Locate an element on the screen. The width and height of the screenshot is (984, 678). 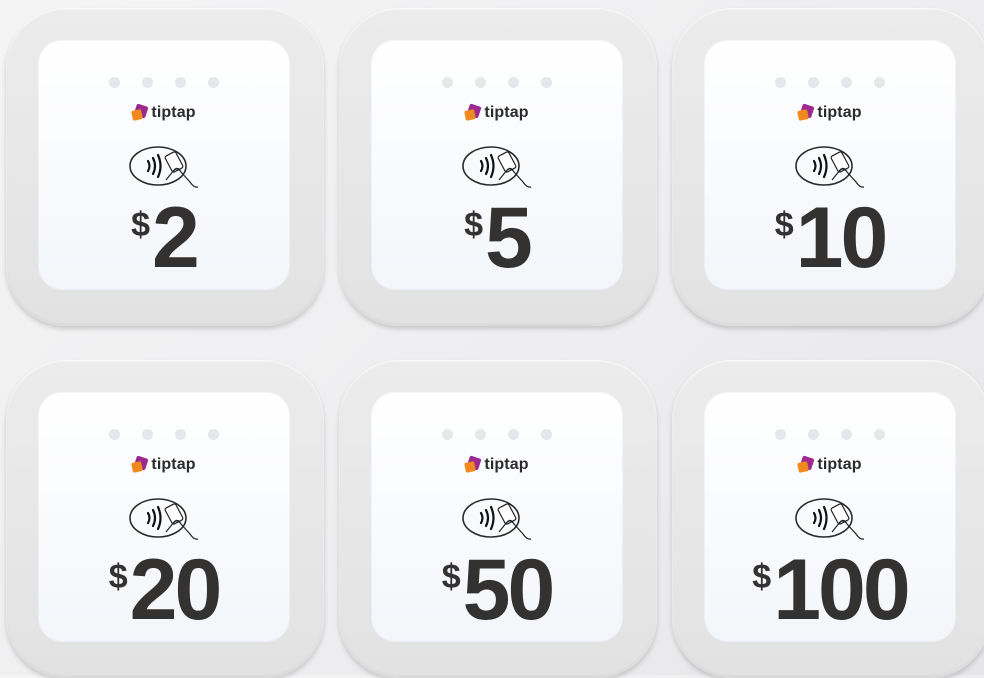
amount-value: 20 is located at coordinates (176, 590).